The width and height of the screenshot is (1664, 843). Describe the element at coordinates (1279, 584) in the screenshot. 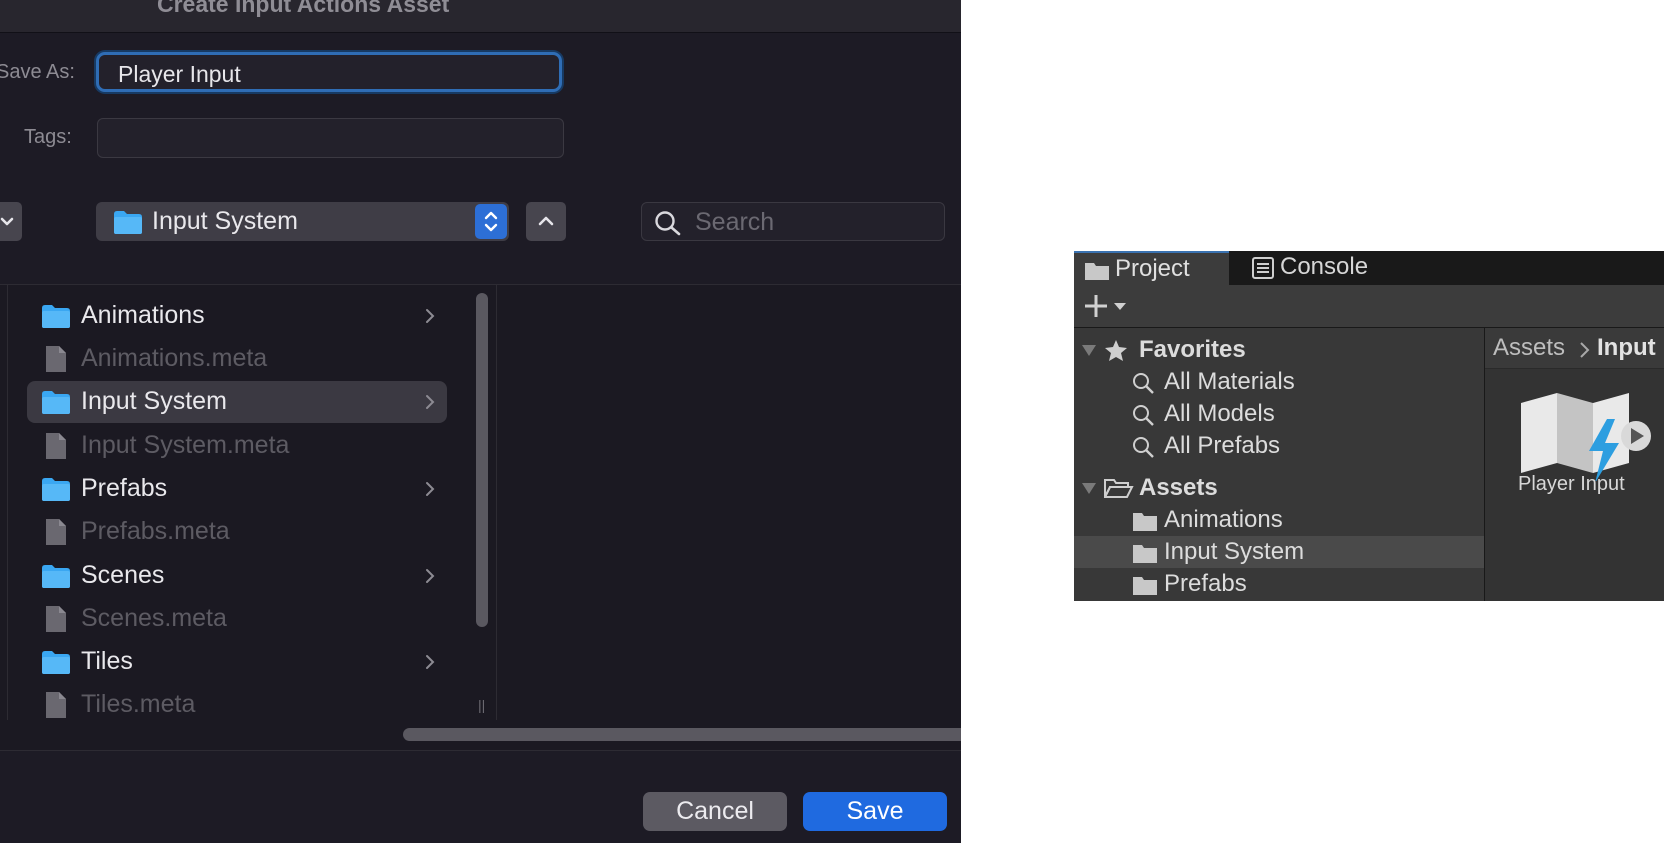

I see `asset-folder-item: Prefabs` at that location.